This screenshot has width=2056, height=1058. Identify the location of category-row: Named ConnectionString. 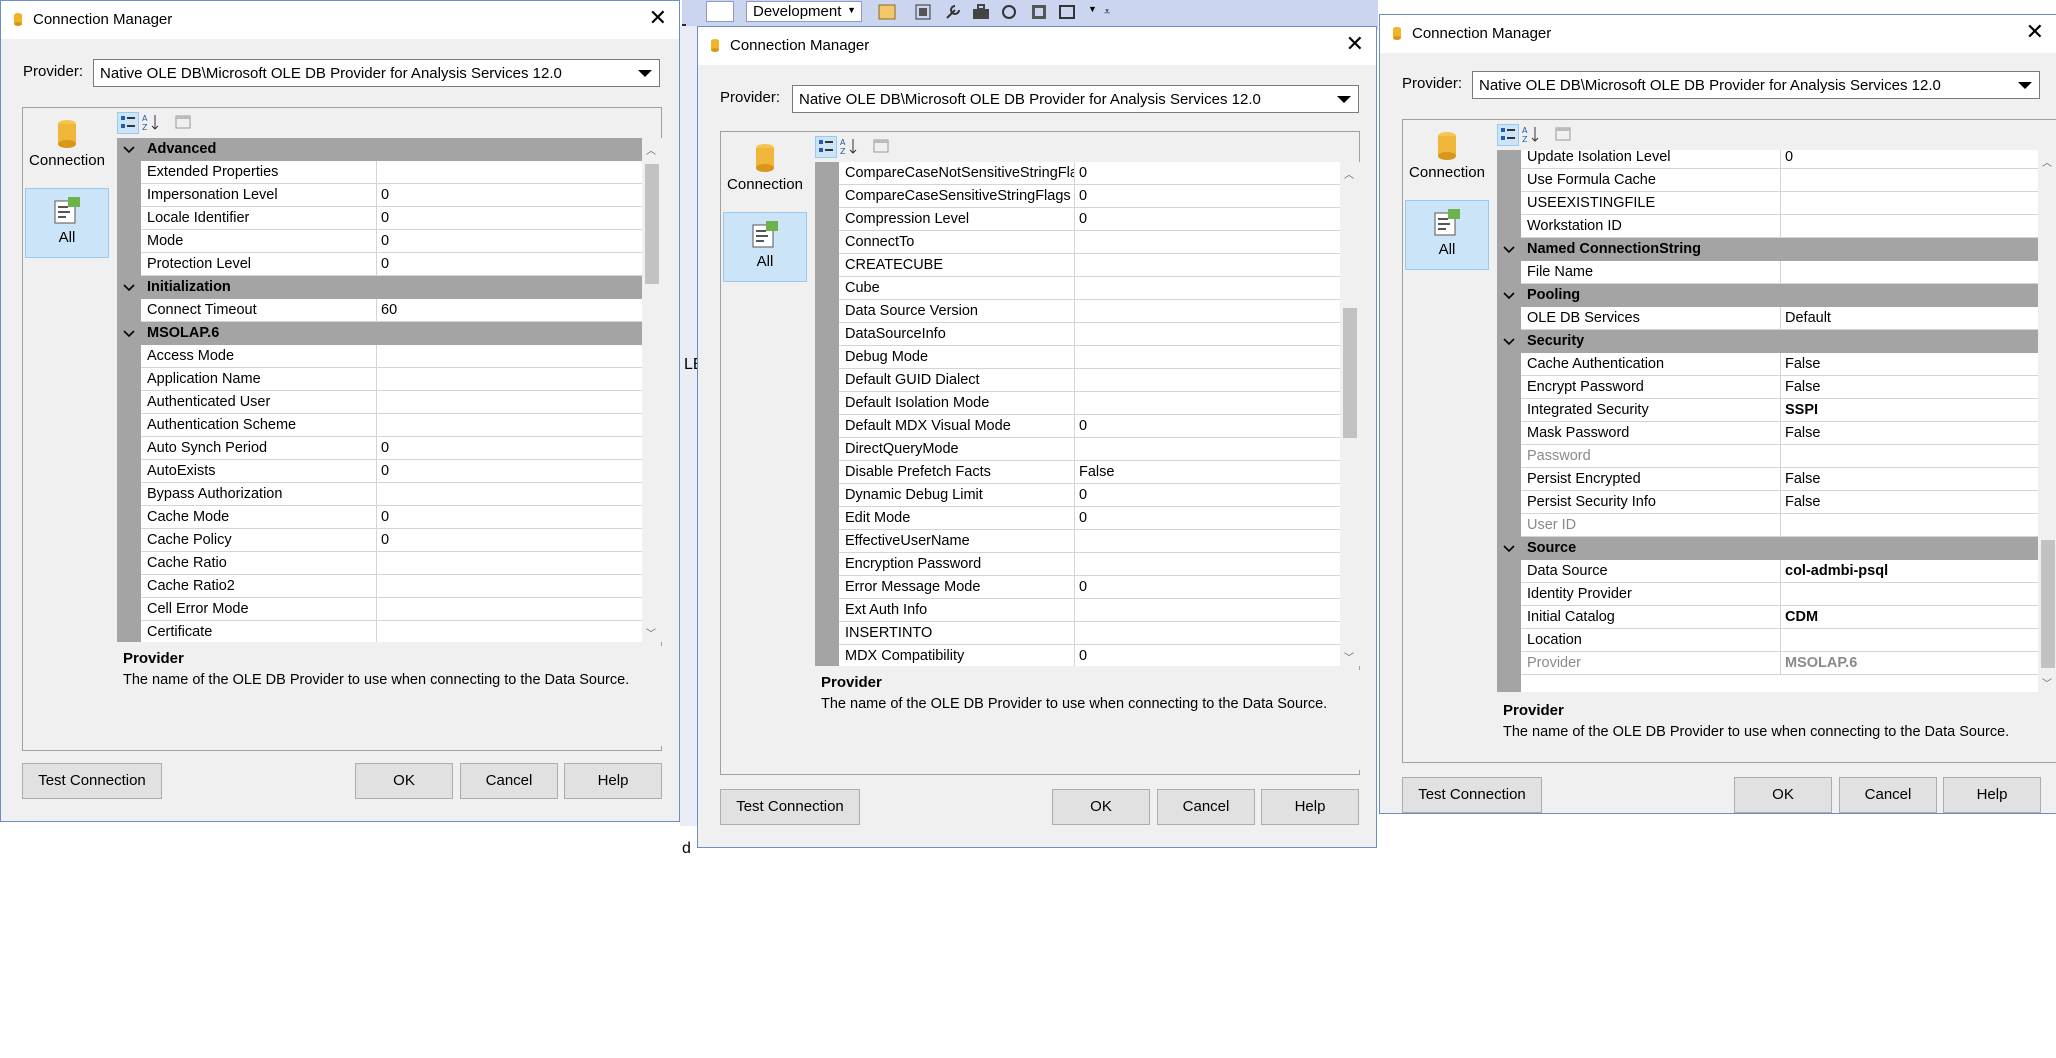
(1776, 249).